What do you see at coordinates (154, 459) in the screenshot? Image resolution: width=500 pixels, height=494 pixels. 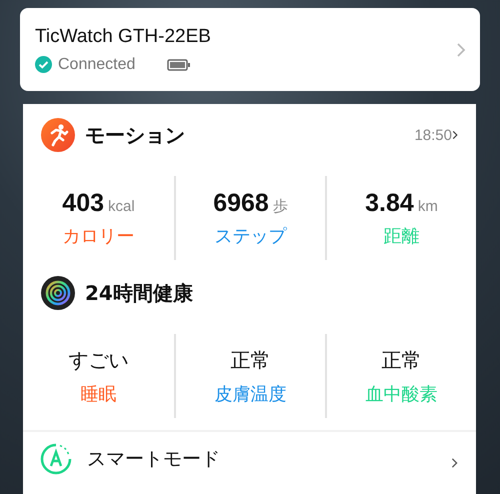 I see `section-title: スマートモード` at bounding box center [154, 459].